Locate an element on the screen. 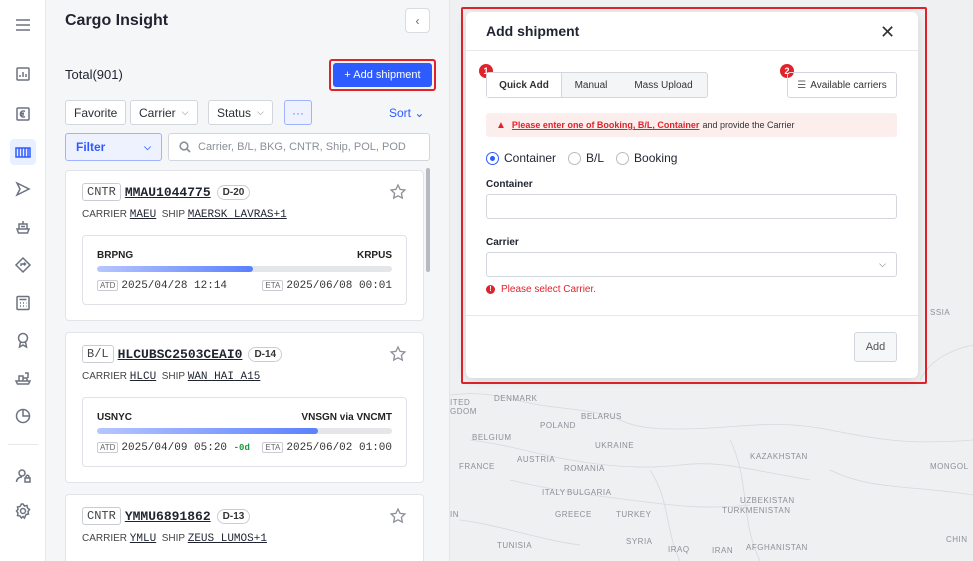 This screenshot has height=561, width=973. map-label: CHIN is located at coordinates (957, 539).